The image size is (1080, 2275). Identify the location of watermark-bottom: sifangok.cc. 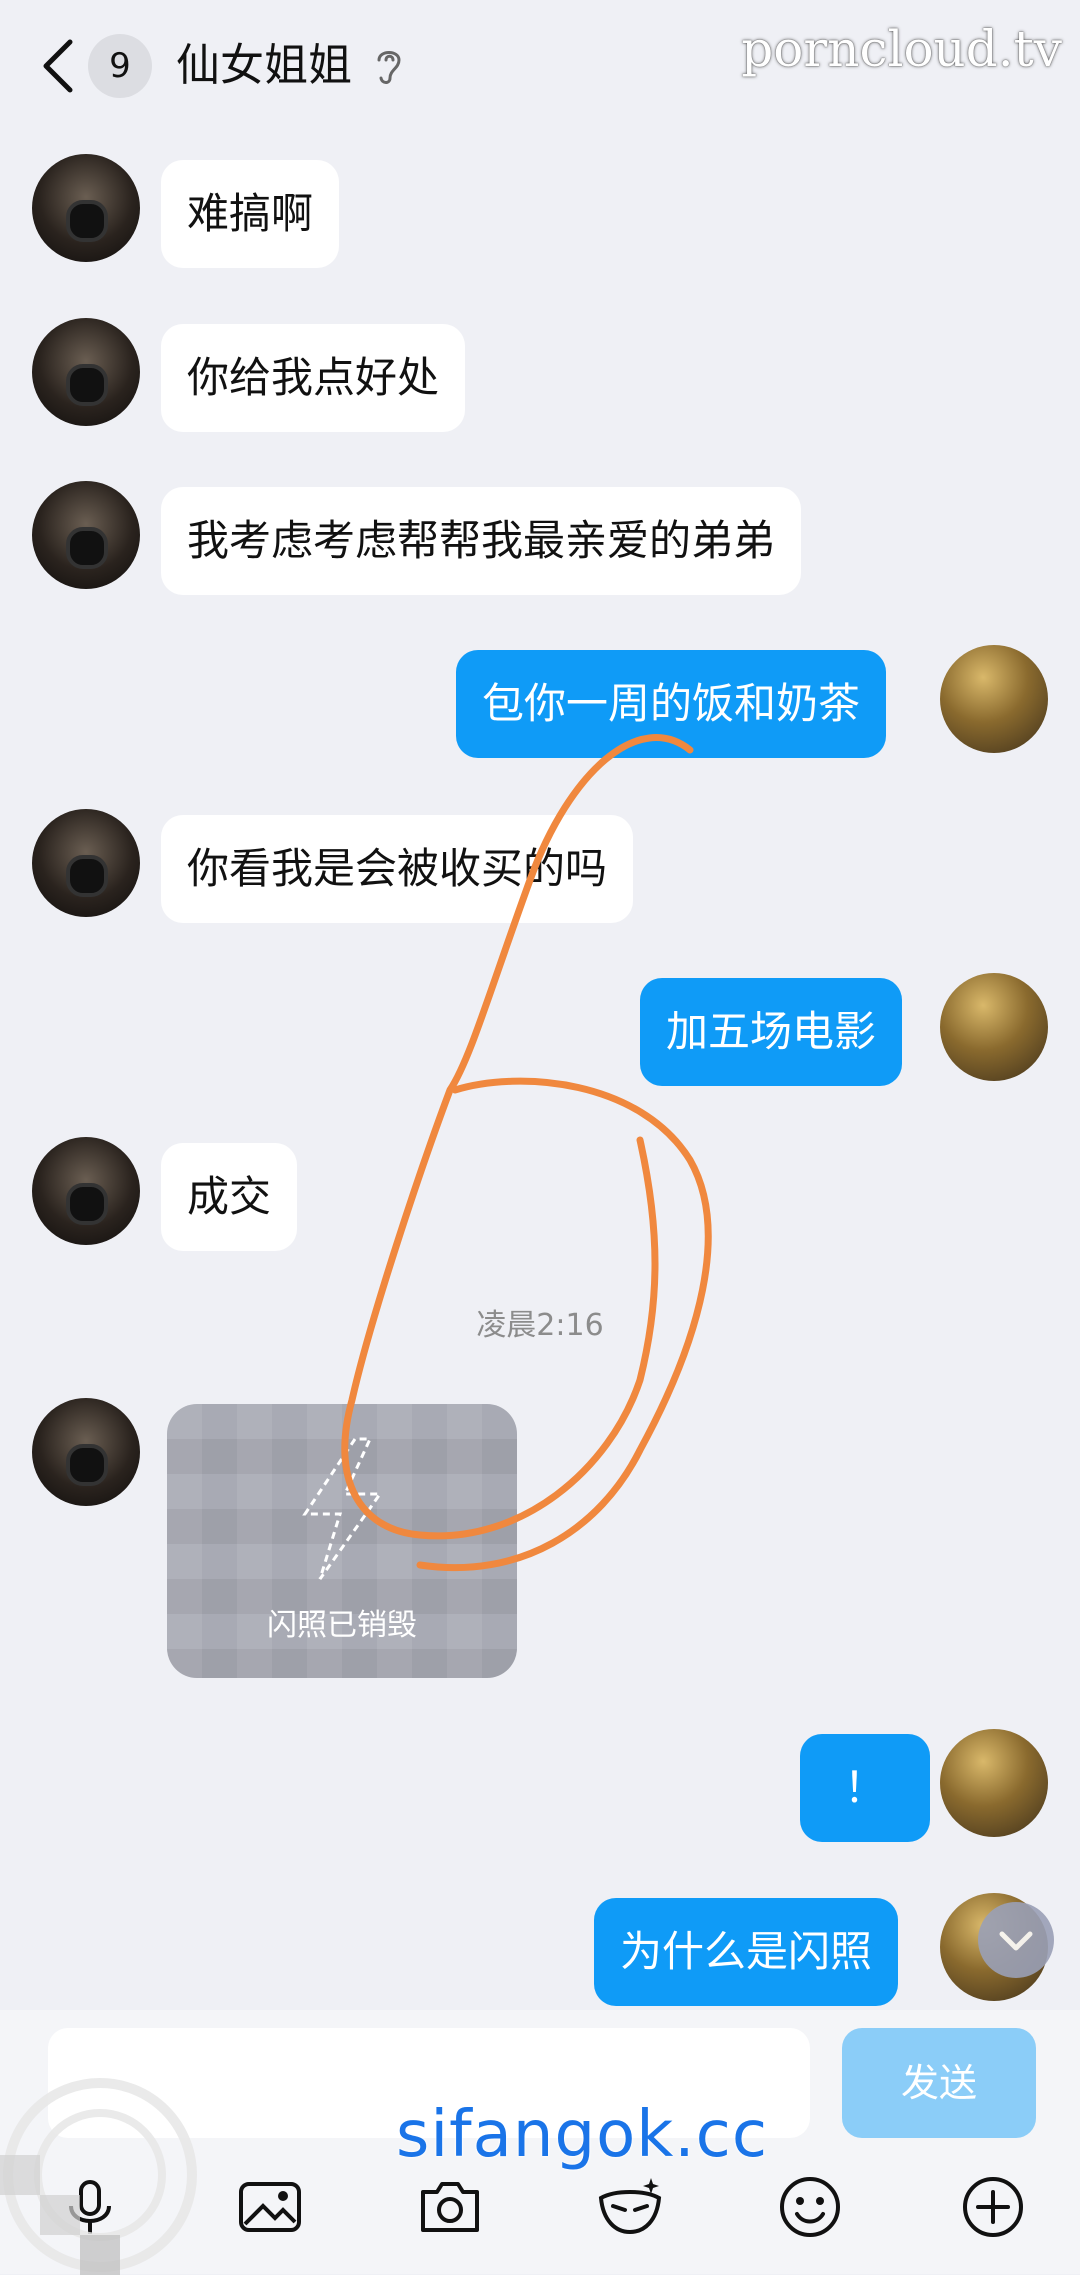
(582, 2135).